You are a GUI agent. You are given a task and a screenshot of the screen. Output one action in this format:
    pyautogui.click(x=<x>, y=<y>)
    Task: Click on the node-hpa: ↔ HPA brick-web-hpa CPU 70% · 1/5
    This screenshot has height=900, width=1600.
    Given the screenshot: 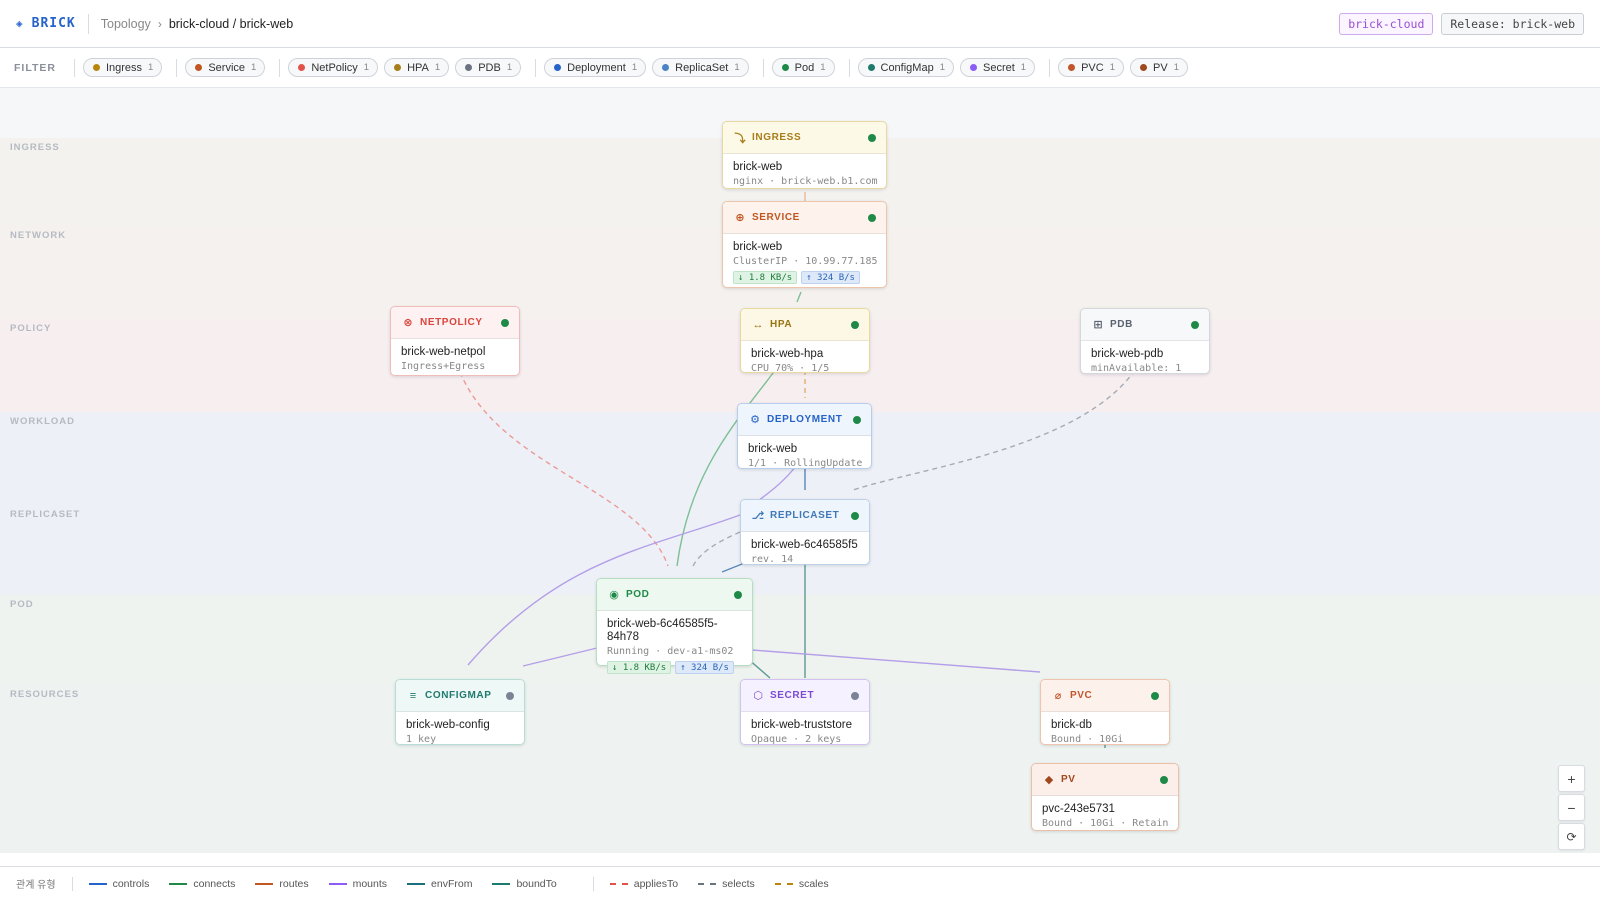 What is the action you would take?
    pyautogui.click(x=805, y=341)
    